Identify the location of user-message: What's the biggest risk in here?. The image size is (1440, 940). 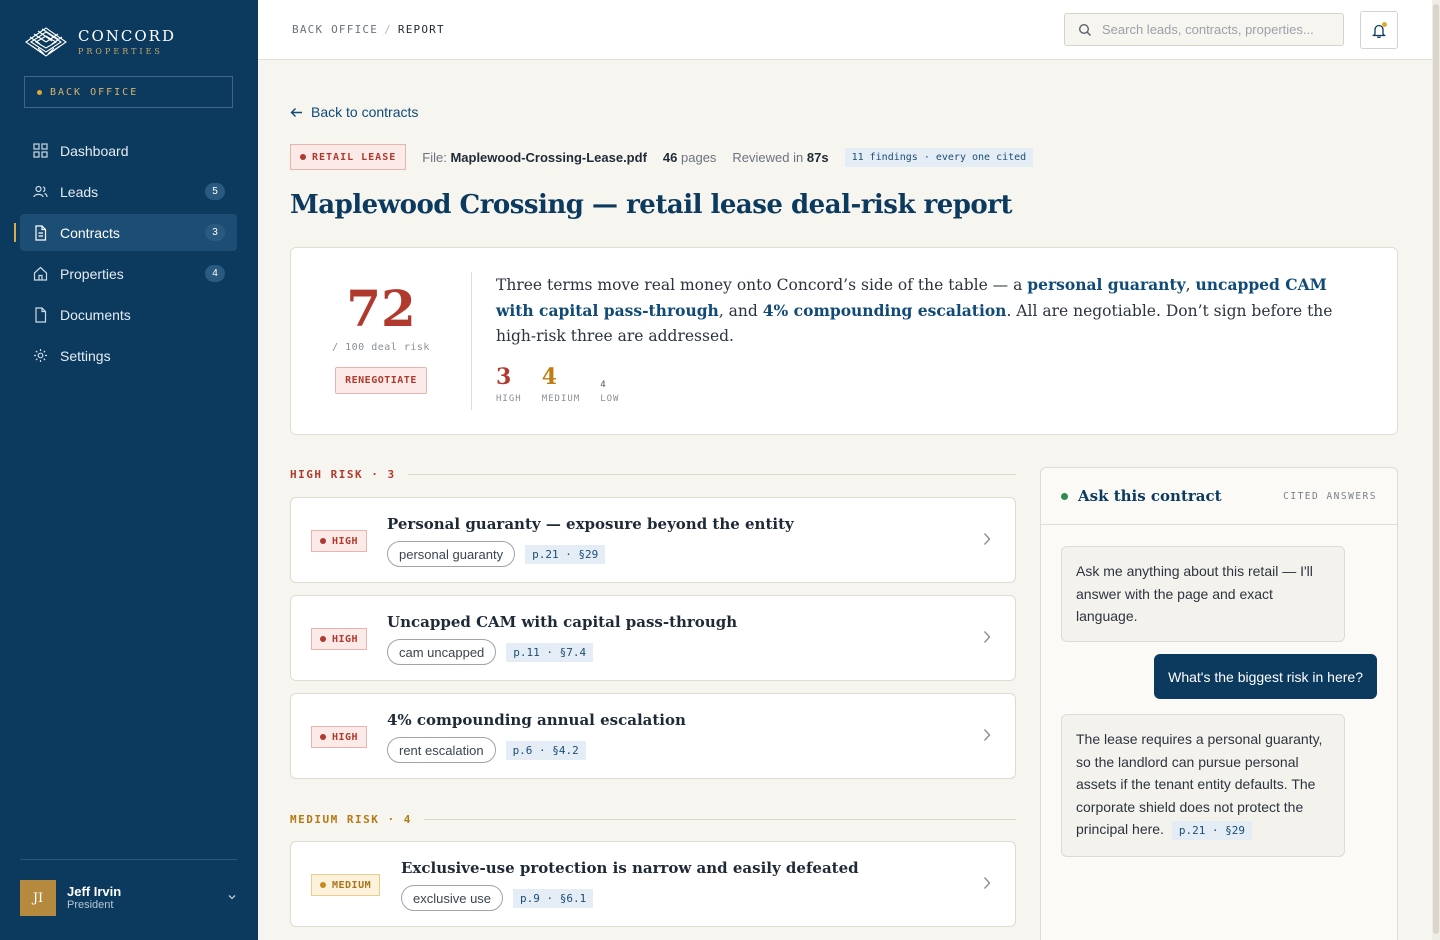
(1265, 676).